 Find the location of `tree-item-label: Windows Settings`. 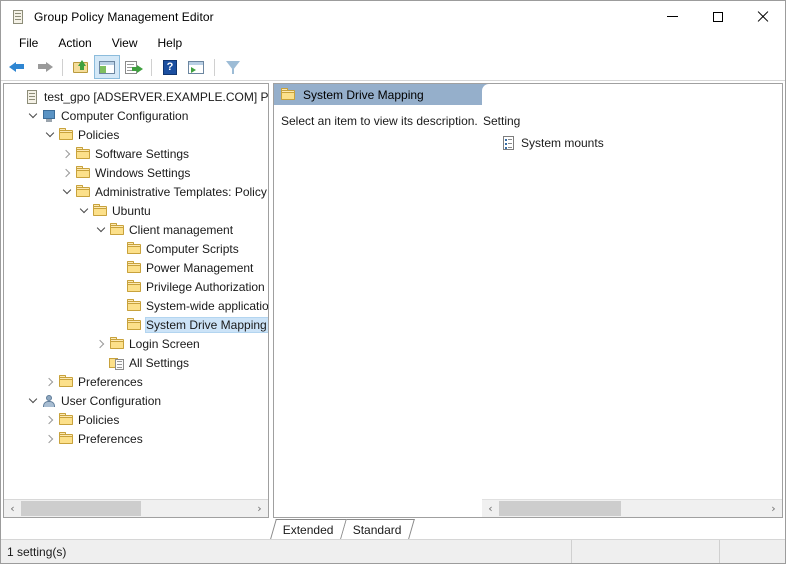

tree-item-label: Windows Settings is located at coordinates (143, 172).